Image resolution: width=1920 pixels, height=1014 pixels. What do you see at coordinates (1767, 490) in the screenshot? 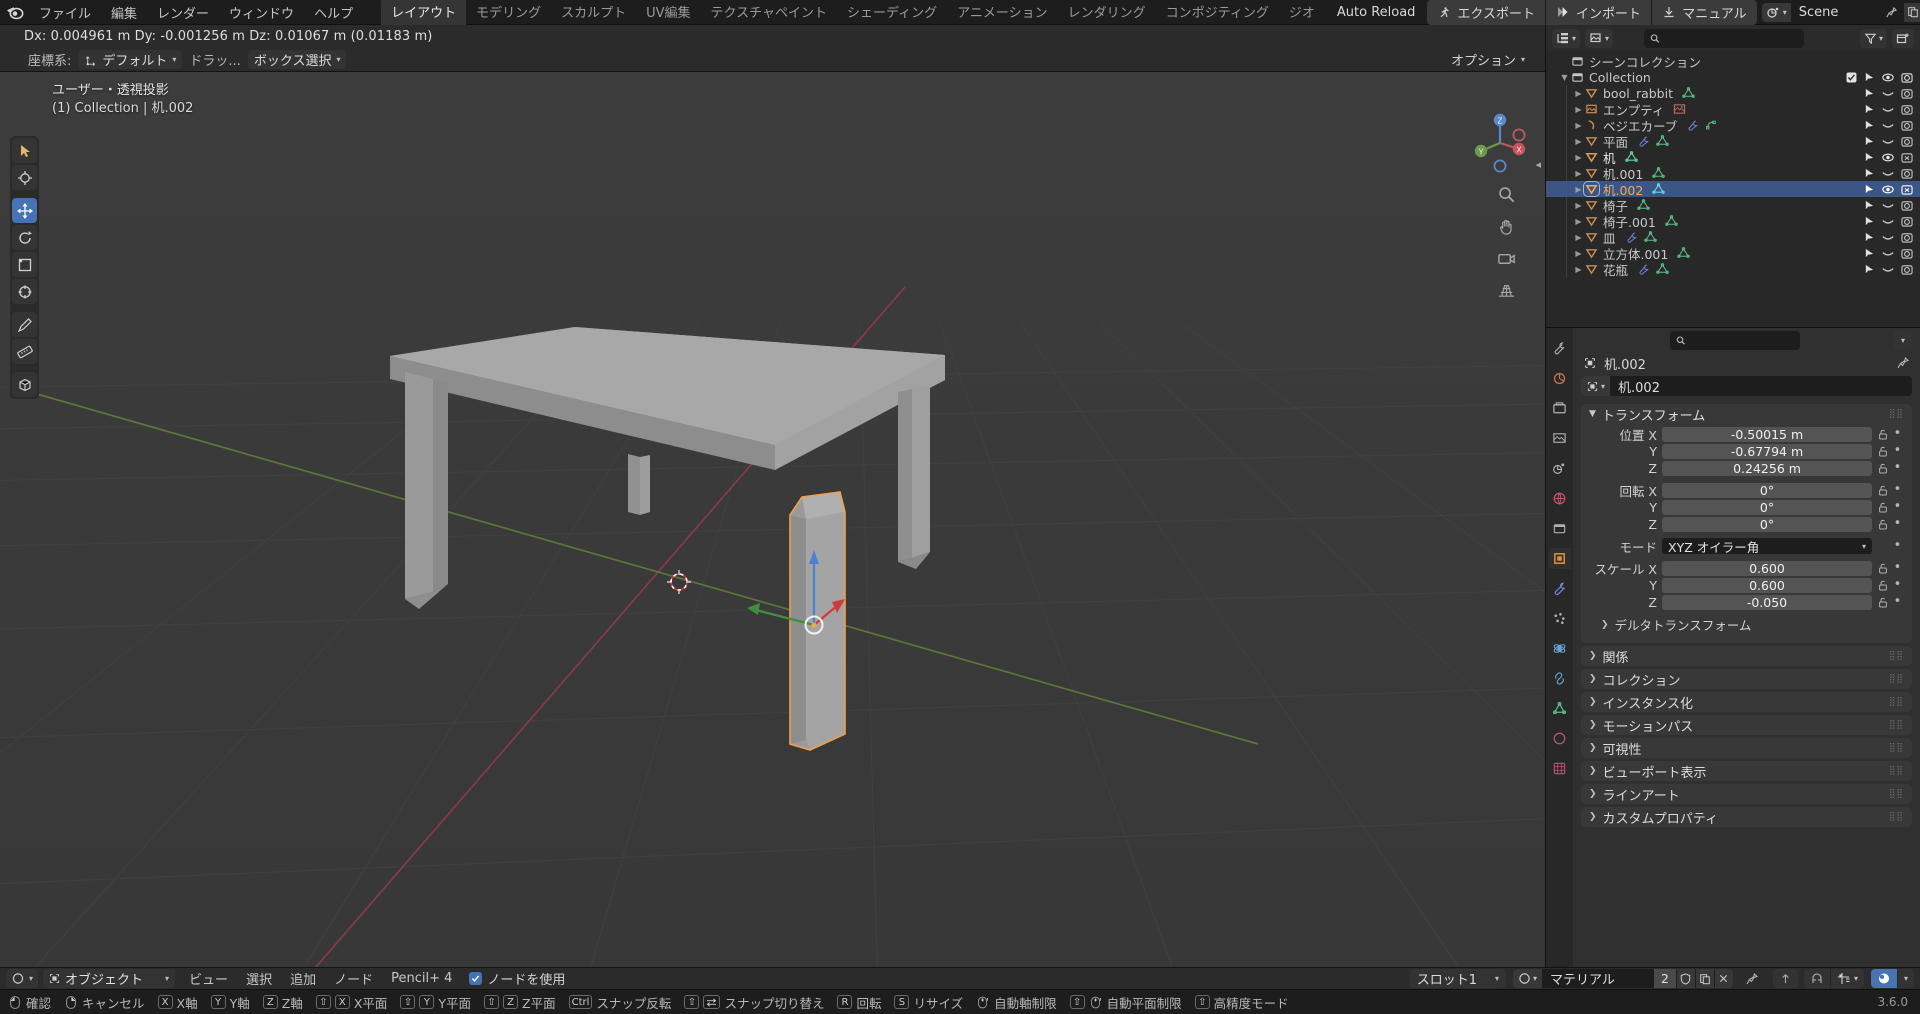
I see `rotation-x-input: 0°` at bounding box center [1767, 490].